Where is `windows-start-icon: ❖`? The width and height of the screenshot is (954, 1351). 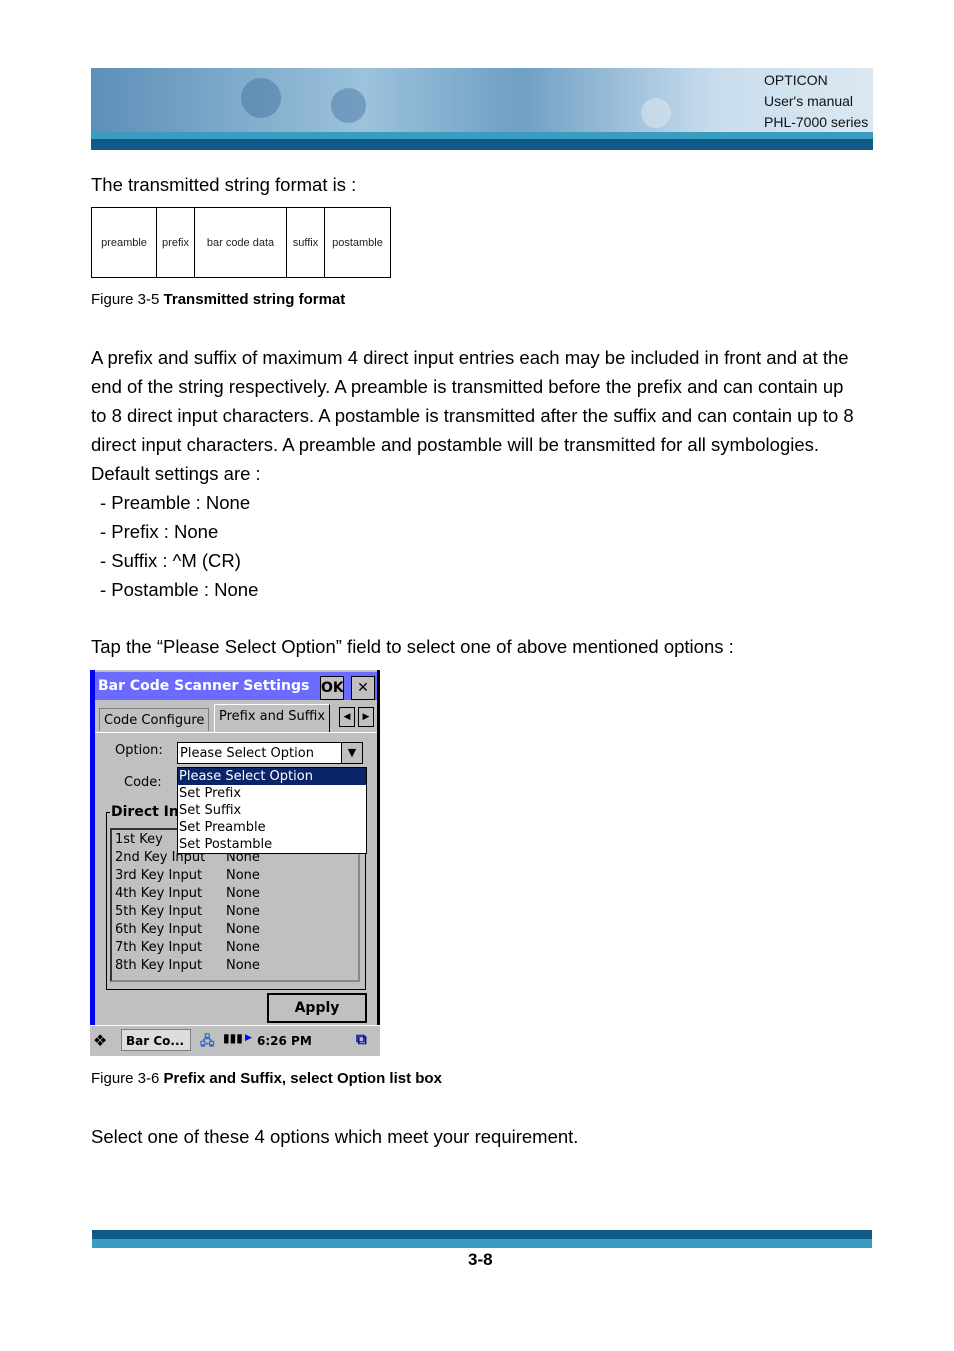
windows-start-icon: ❖ is located at coordinates (100, 1040).